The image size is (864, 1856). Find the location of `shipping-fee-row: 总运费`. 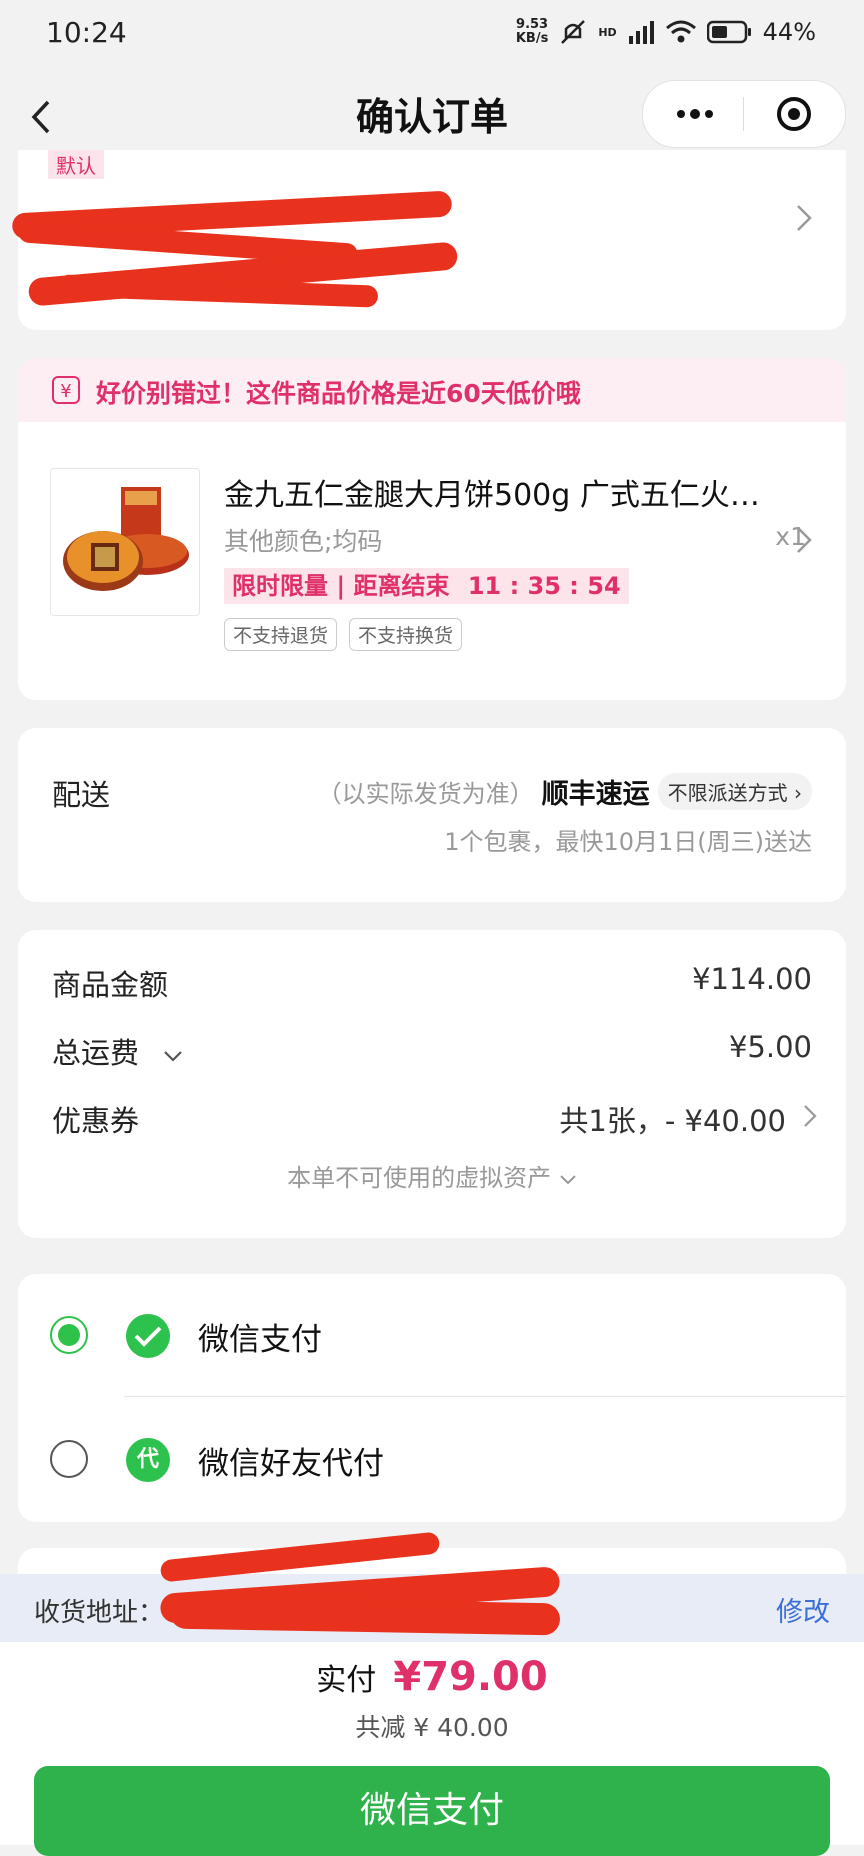

shipping-fee-row: 总运费 is located at coordinates (118, 1051).